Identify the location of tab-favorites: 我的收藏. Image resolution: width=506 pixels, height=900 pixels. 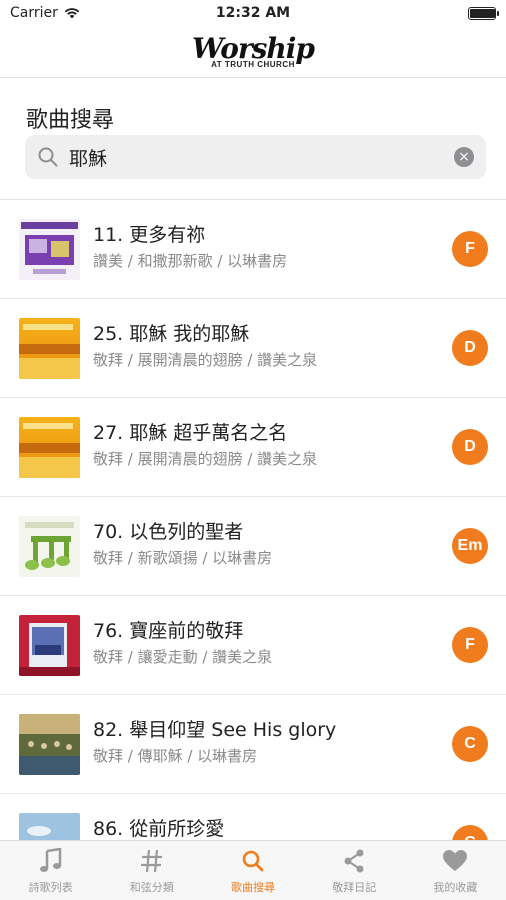
(455, 870).